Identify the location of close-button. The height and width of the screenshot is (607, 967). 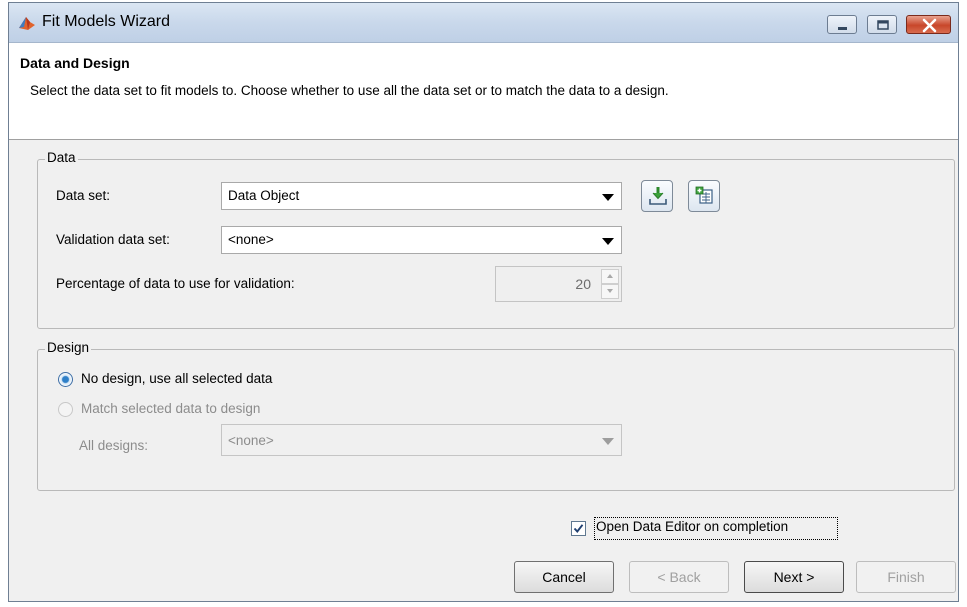
(928, 24).